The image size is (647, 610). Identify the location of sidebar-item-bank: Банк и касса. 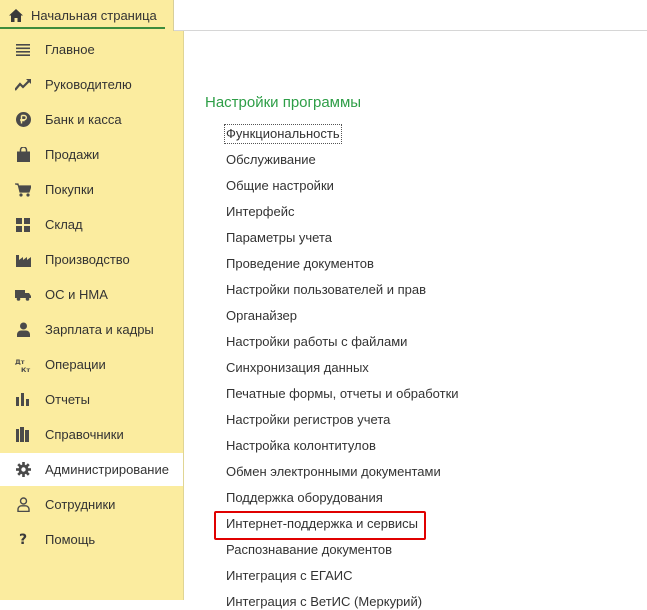
(91, 119).